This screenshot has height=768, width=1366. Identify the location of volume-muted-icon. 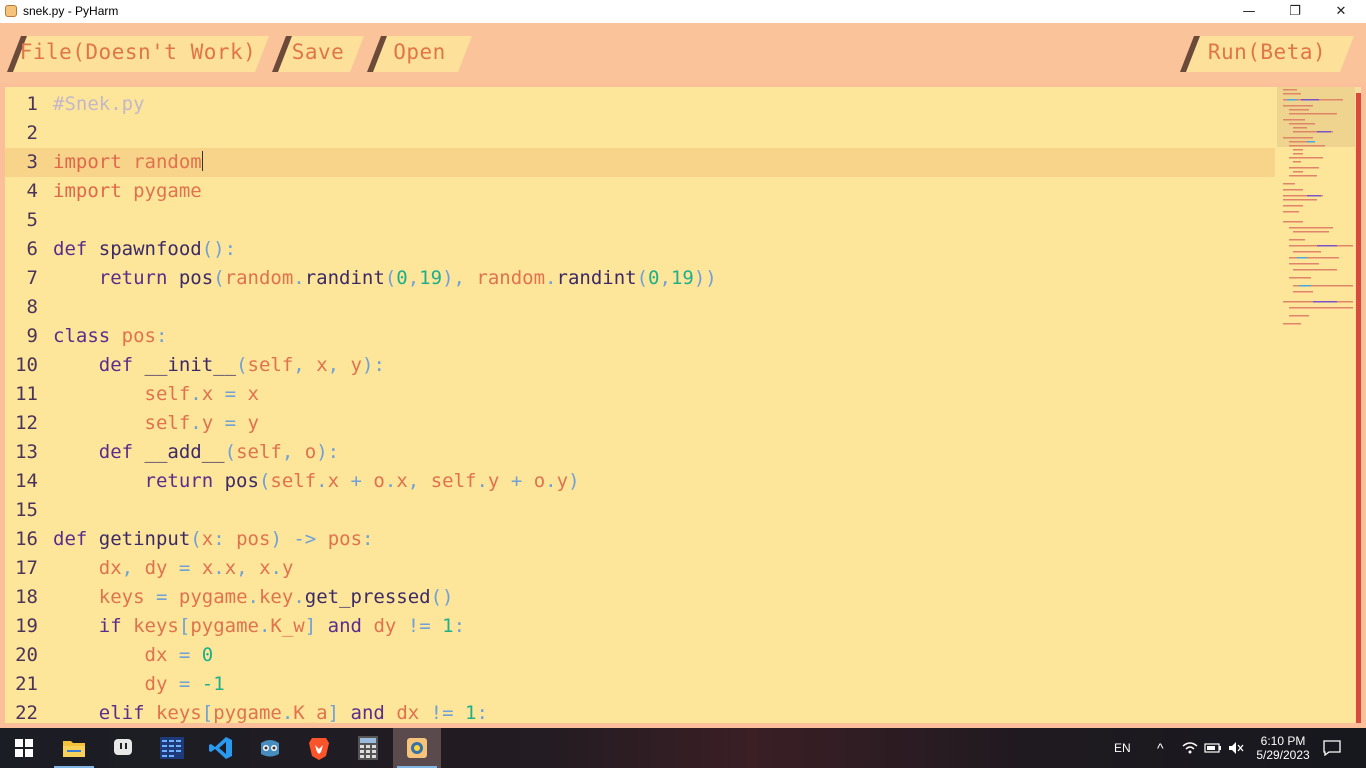
(1236, 748).